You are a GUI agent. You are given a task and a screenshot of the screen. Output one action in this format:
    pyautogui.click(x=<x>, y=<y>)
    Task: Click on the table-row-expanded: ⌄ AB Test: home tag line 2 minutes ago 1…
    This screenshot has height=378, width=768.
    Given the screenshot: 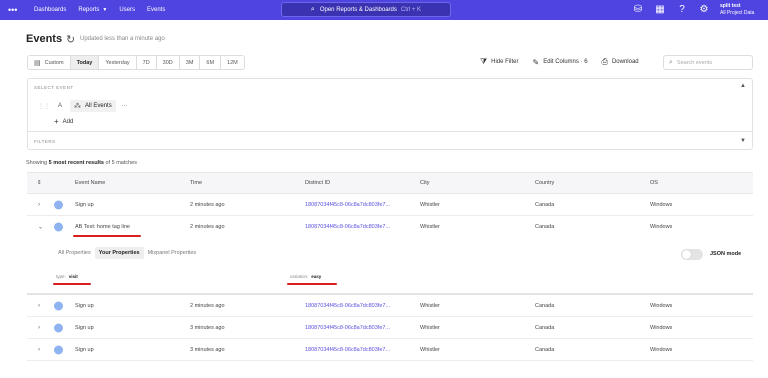 What is the action you would take?
    pyautogui.click(x=390, y=227)
    